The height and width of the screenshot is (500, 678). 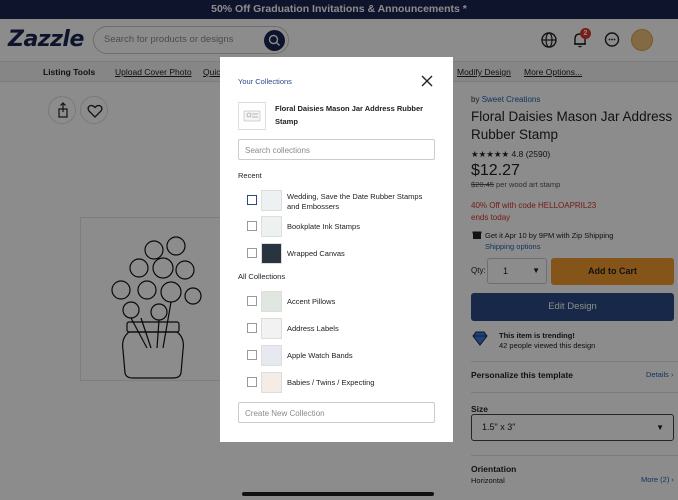 What do you see at coordinates (316, 253) in the screenshot?
I see `collection-label: Wrapped Canvas` at bounding box center [316, 253].